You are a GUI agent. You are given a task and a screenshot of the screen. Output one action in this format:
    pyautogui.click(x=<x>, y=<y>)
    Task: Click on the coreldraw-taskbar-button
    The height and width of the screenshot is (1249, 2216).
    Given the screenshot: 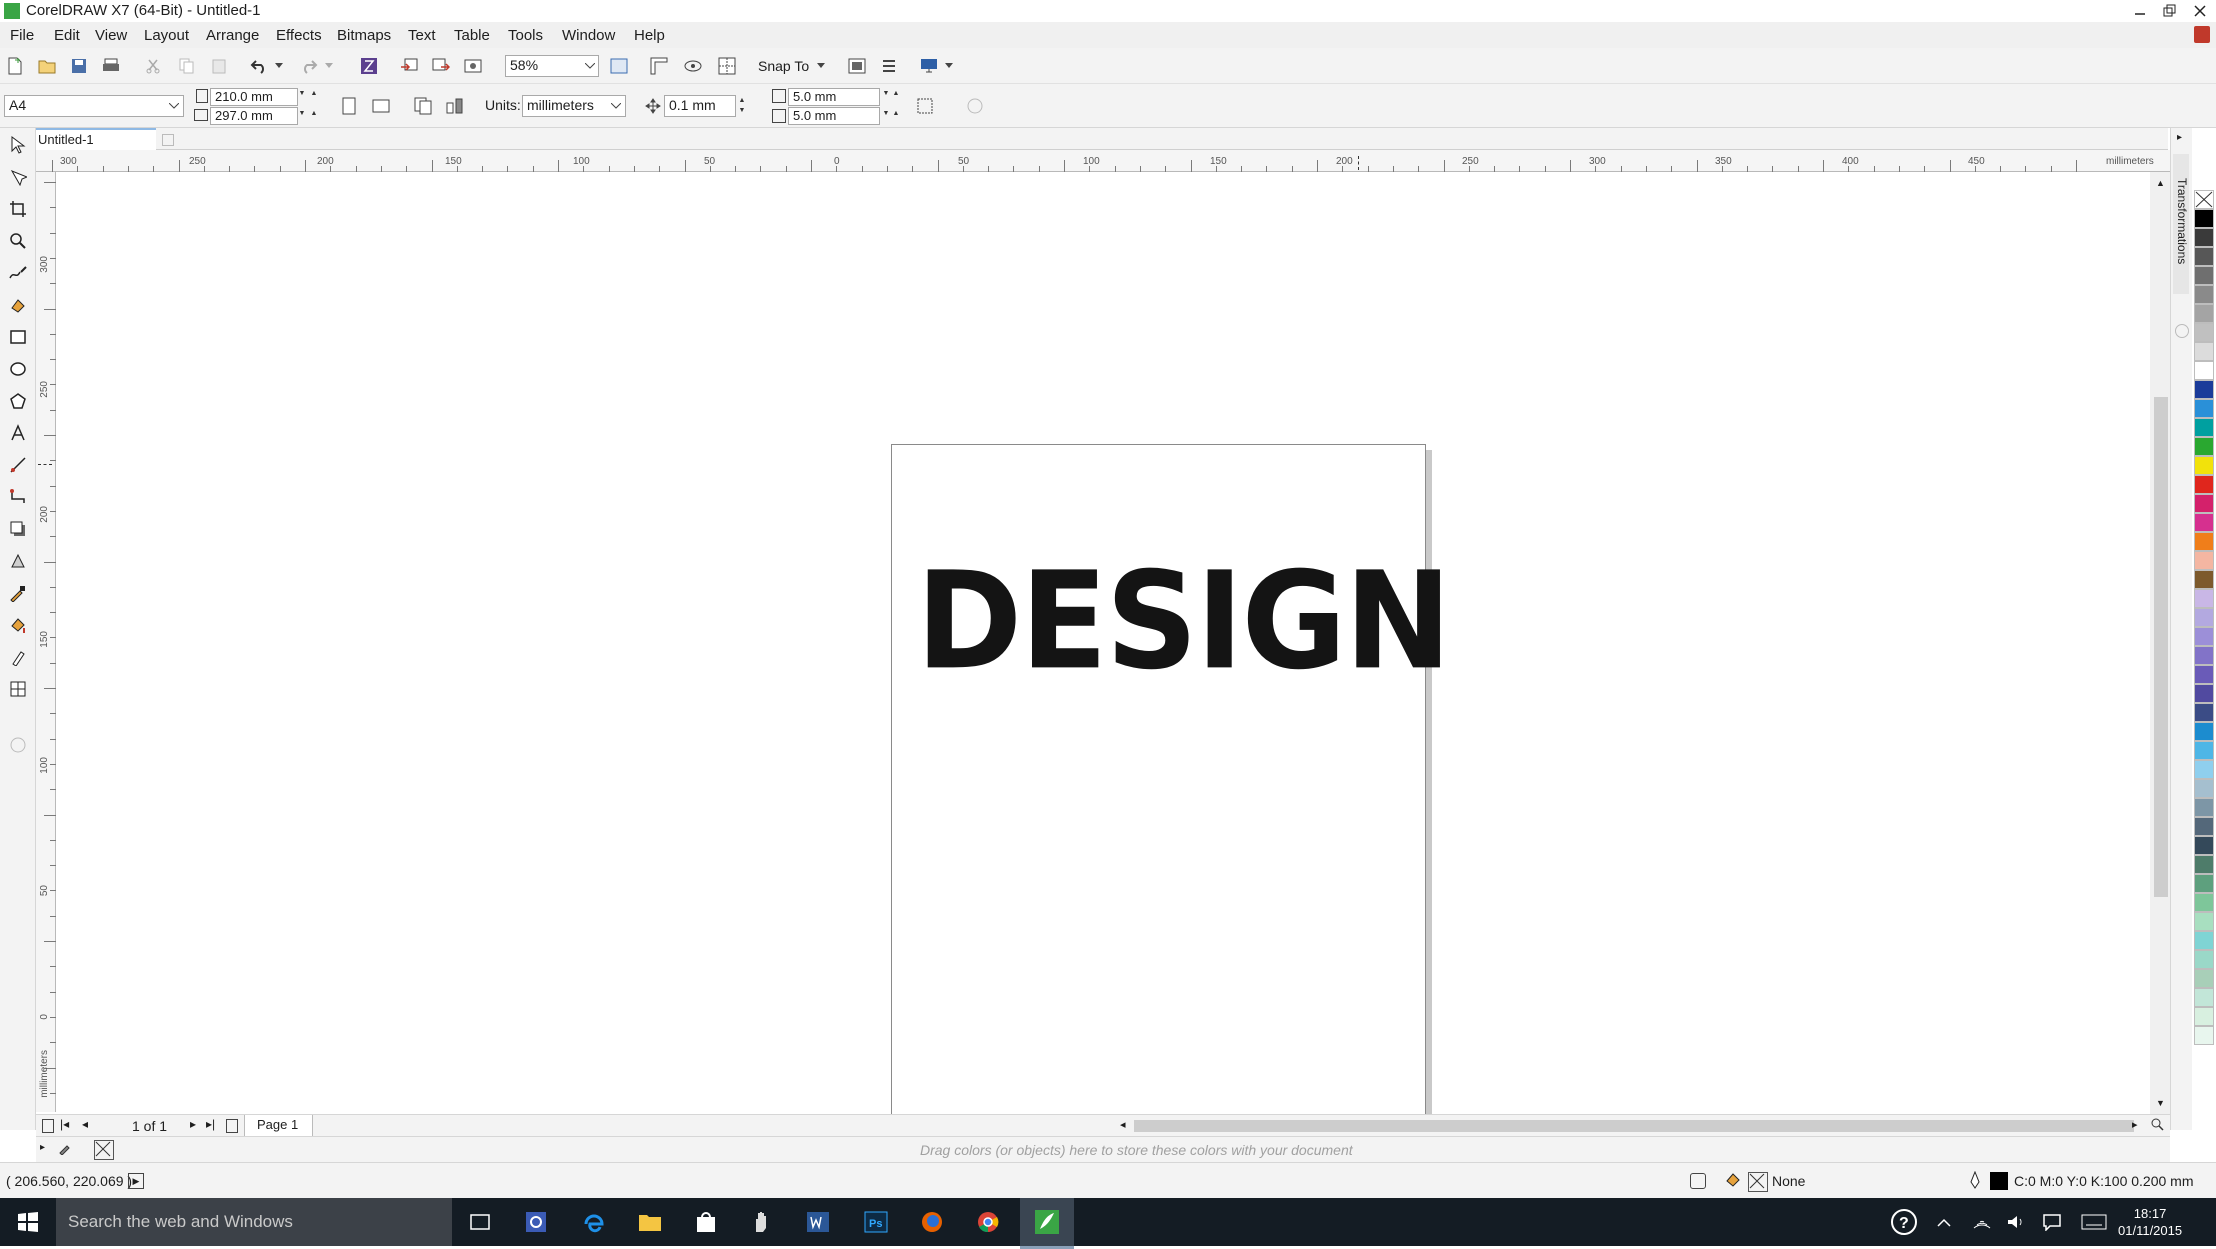 What is the action you would take?
    pyautogui.click(x=1047, y=1223)
    